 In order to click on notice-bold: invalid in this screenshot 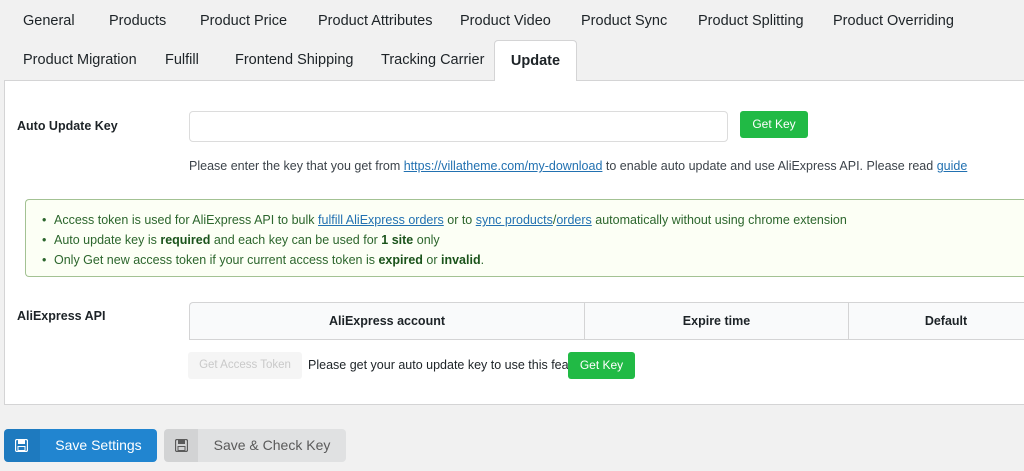, I will do `click(460, 260)`.